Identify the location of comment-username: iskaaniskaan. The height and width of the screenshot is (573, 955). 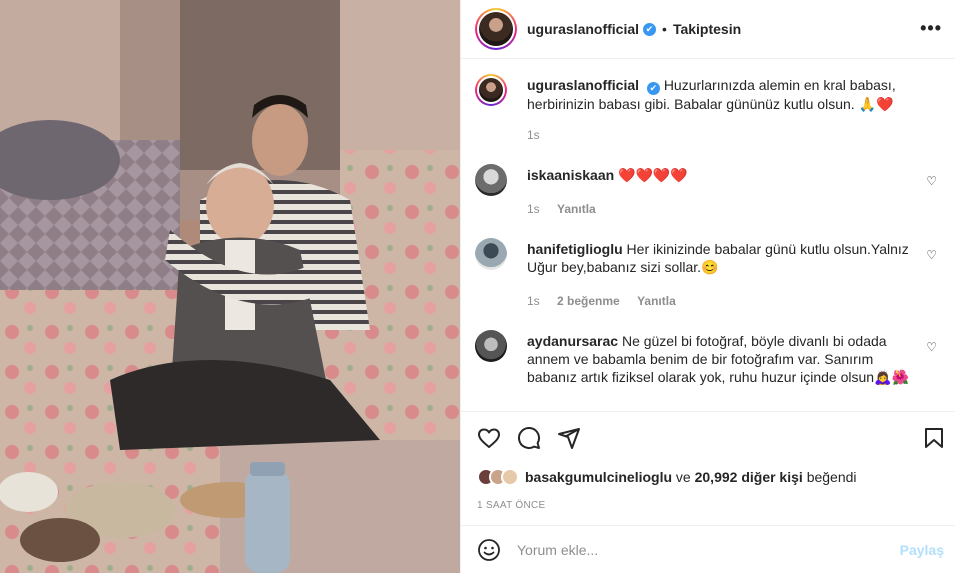
(570, 175).